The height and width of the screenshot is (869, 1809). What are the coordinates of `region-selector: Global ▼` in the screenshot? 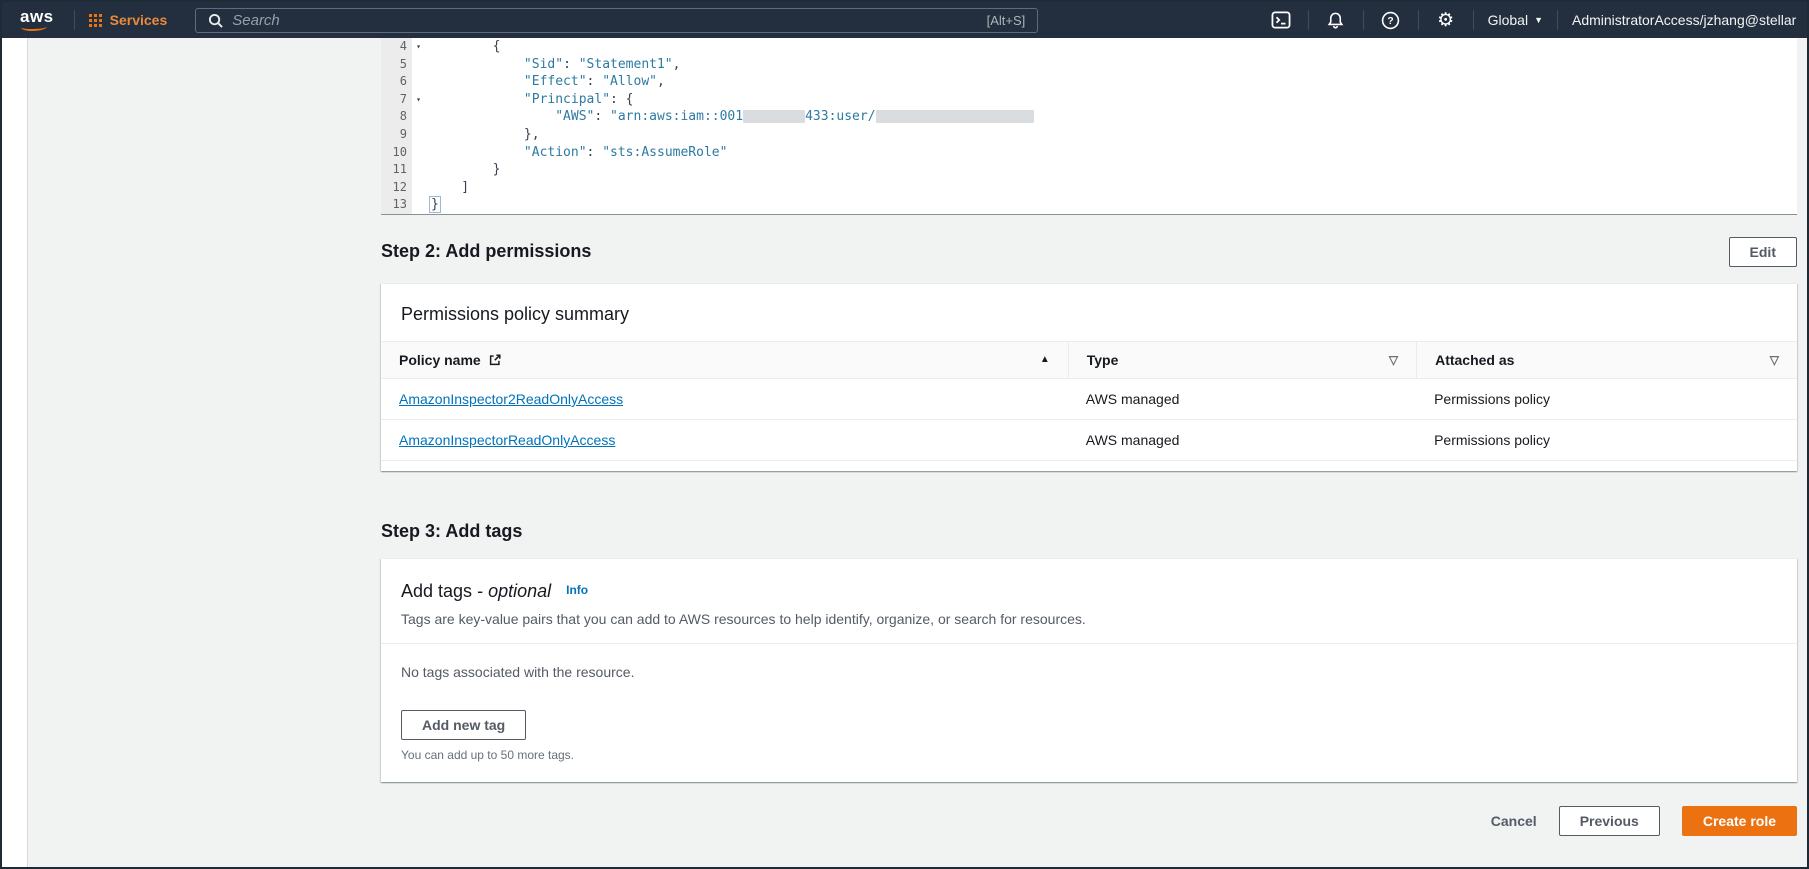 It's located at (1515, 20).